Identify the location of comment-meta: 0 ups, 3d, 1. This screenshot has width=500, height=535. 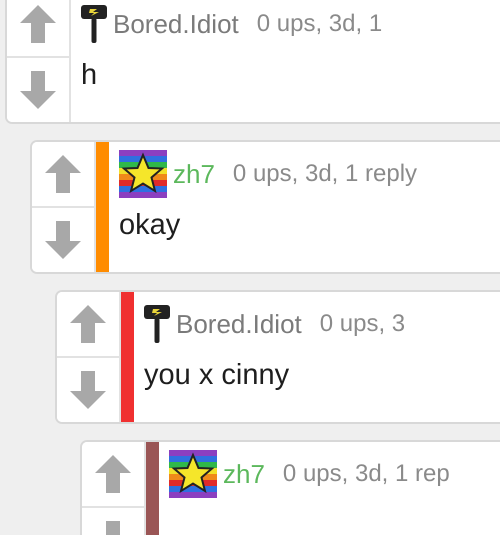
(319, 24).